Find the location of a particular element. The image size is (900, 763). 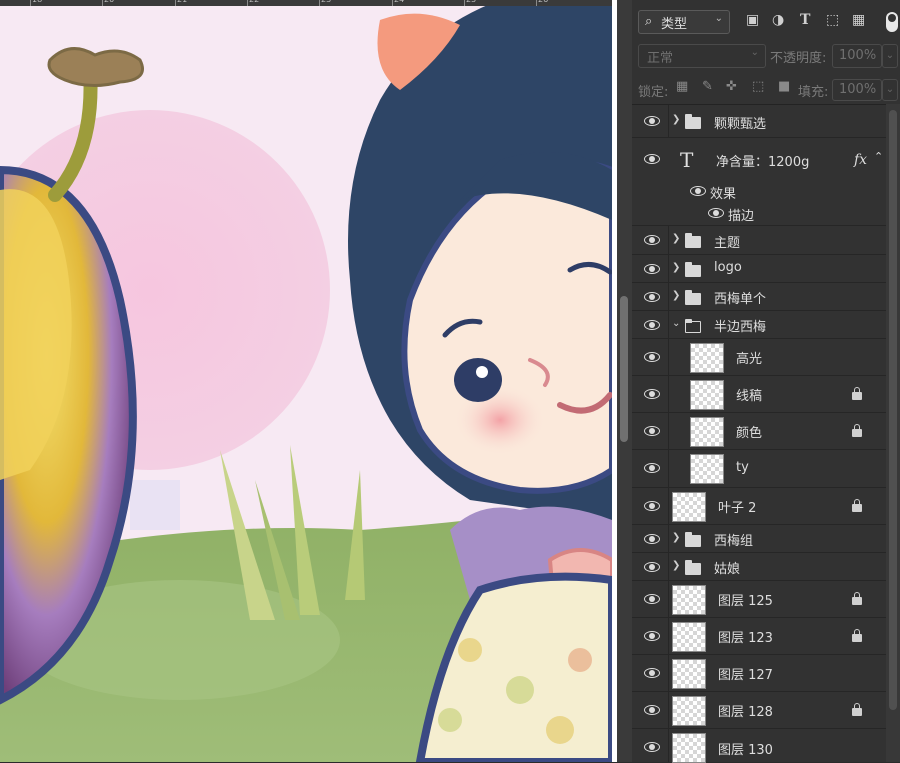

layer-row-text: T 净含量：1200g fx ⌃ is located at coordinates (759, 159).